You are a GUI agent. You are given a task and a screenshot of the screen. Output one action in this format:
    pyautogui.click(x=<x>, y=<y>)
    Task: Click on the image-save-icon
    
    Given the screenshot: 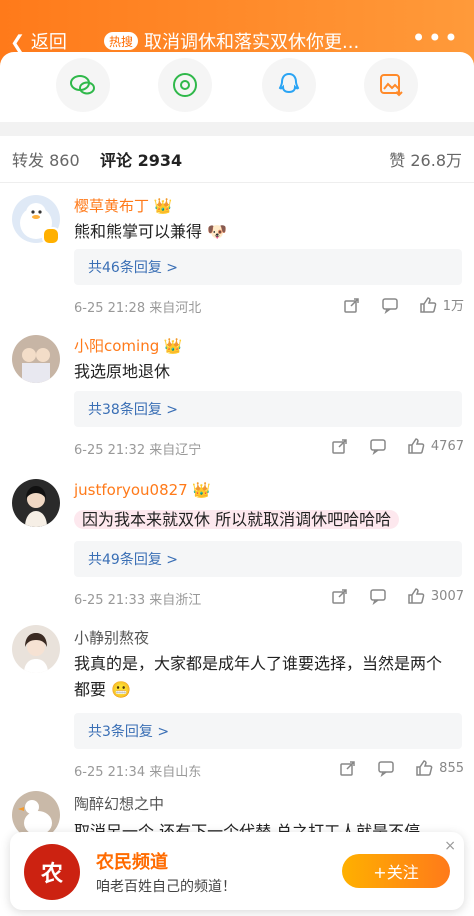 What is the action you would take?
    pyautogui.click(x=391, y=85)
    